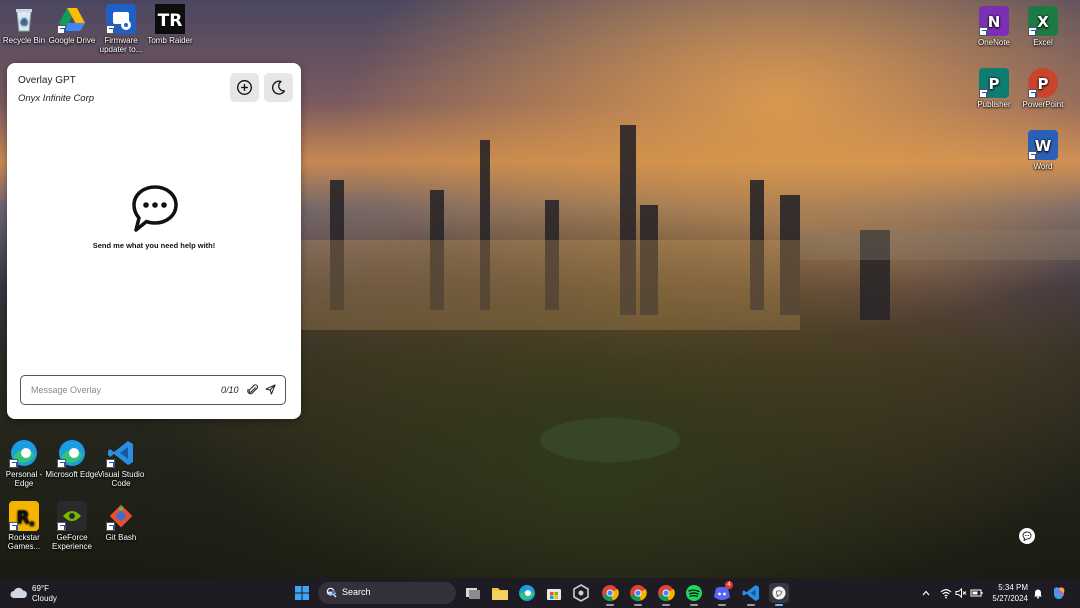 The height and width of the screenshot is (608, 1080). I want to click on taskbar-spotify, so click(694, 593).